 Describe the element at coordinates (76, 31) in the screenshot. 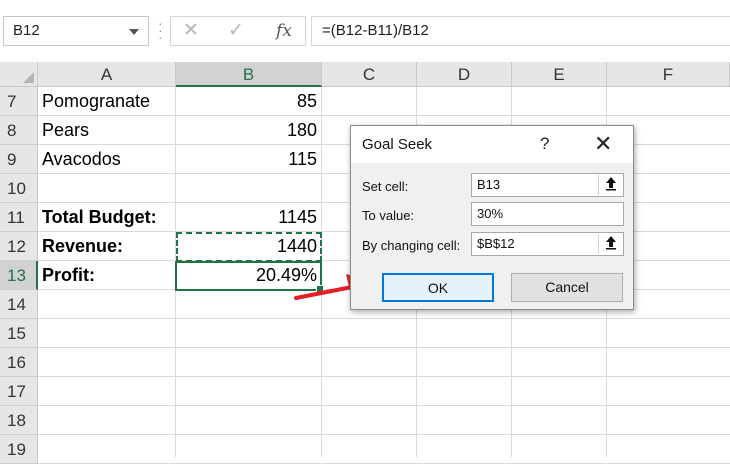

I see `name-box: B12` at that location.